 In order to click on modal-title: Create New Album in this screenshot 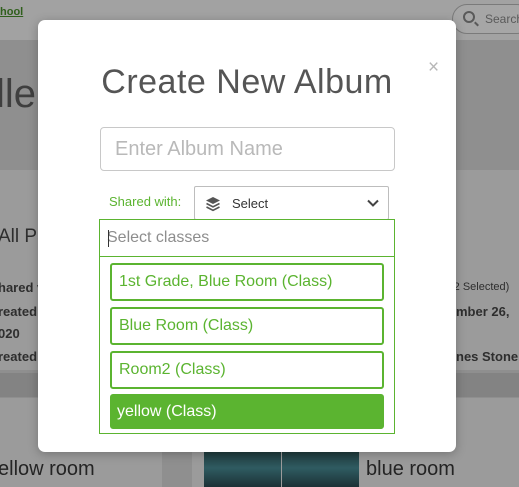, I will do `click(247, 82)`.